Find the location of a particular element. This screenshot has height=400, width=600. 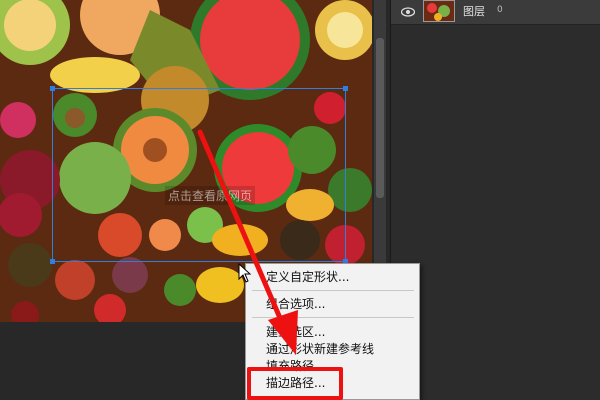

scrollbar-thumb is located at coordinates (380, 118).